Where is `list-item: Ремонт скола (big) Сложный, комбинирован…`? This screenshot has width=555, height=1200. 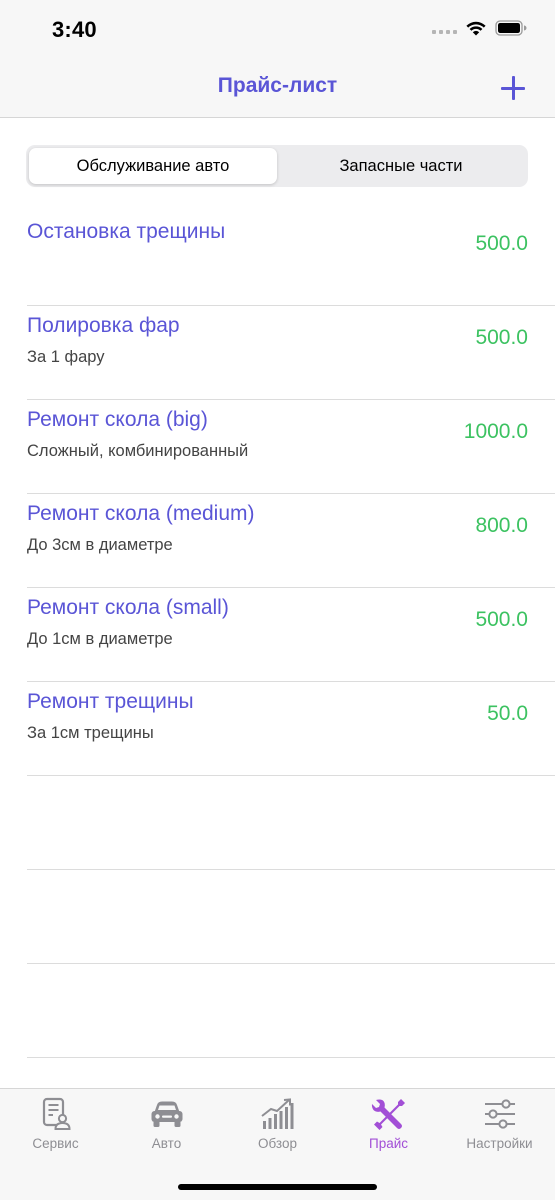 list-item: Ремонт скола (big) Сложный, комбинирован… is located at coordinates (291, 447).